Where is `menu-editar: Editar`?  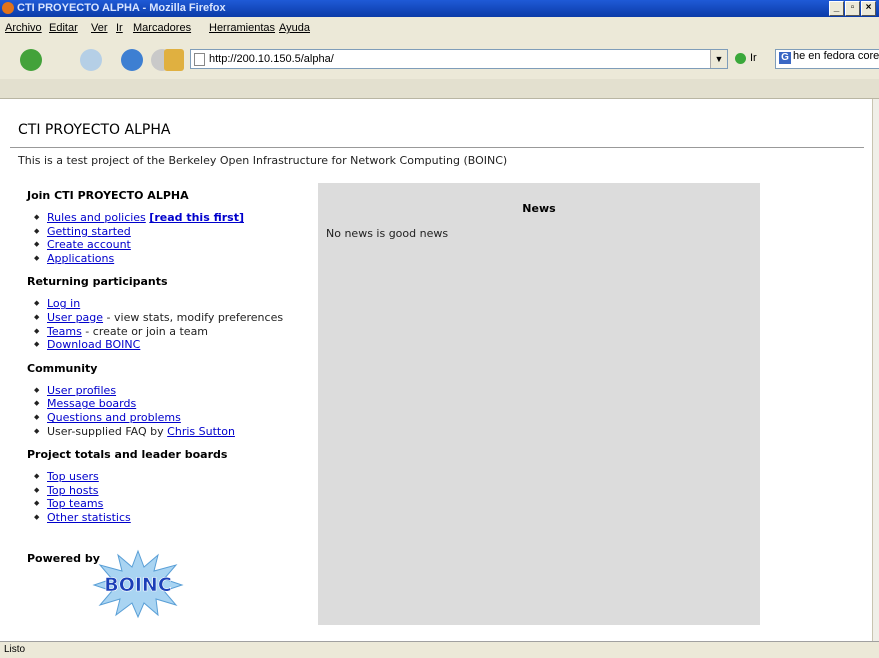
menu-editar: Editar is located at coordinates (63, 28).